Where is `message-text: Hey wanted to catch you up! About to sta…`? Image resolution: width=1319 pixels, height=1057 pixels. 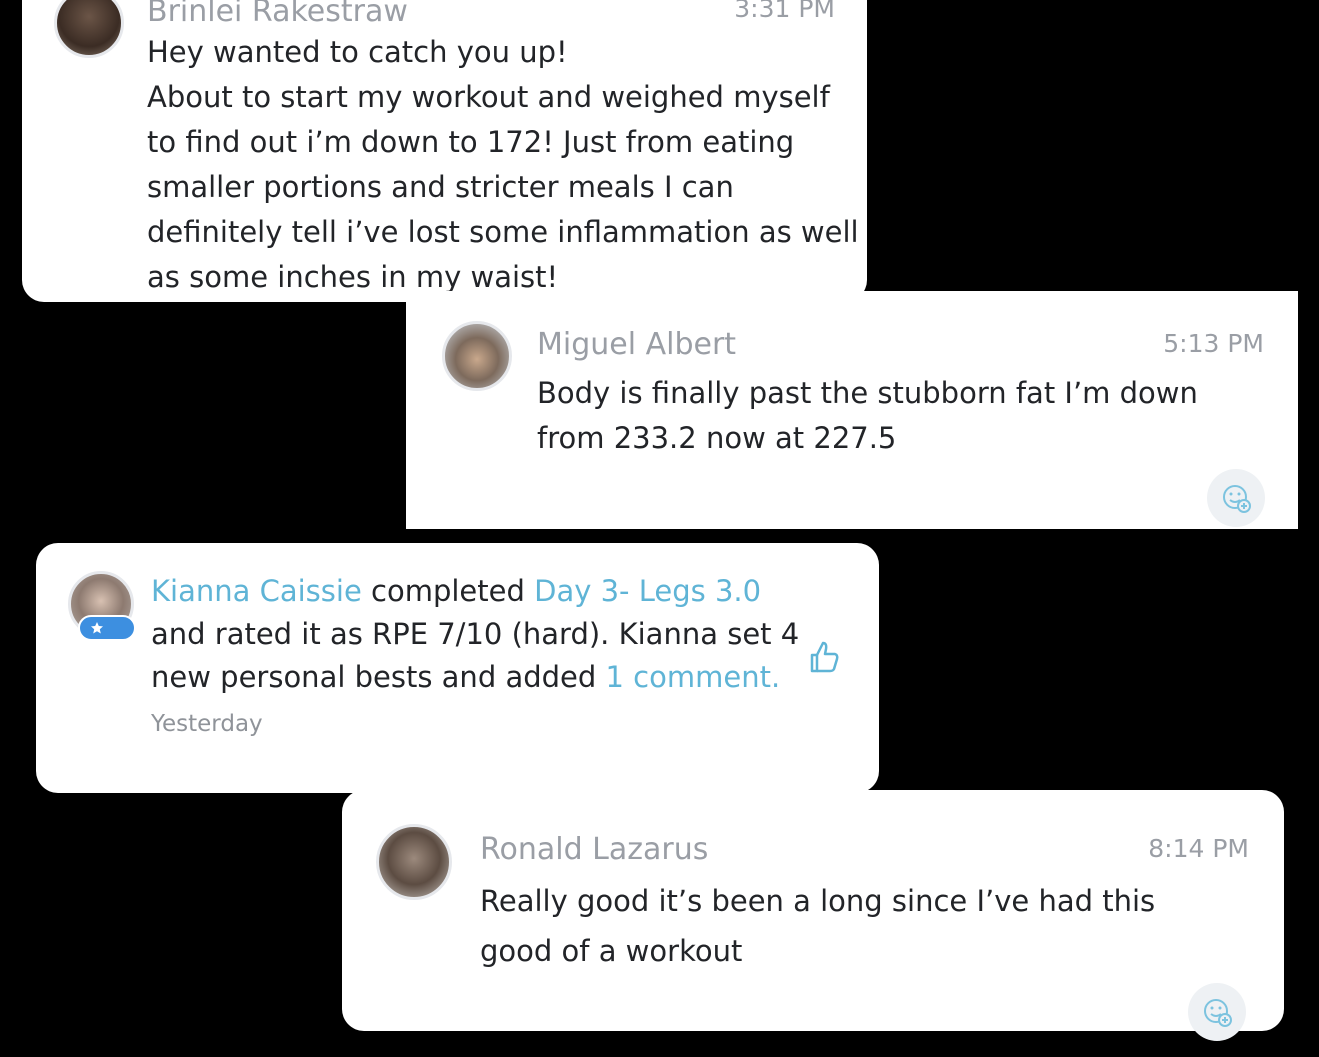
message-text: Hey wanted to catch you up! About to sta… is located at coordinates (503, 164).